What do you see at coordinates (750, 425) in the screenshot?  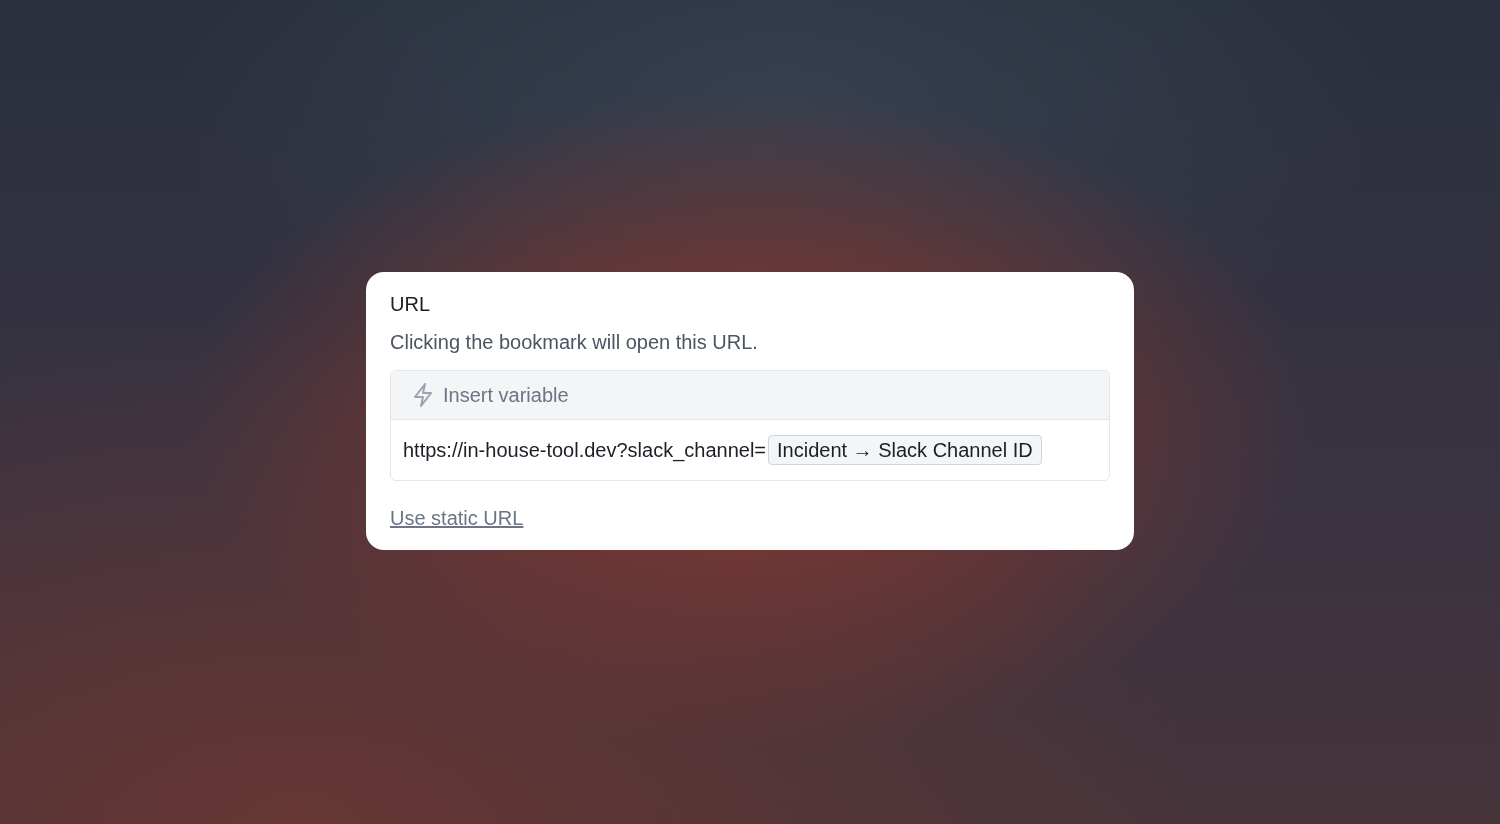 I see `url-editor: Insert variable https://in-house-tool.dev?slack_channel= Incident → Slack Channel ID` at bounding box center [750, 425].